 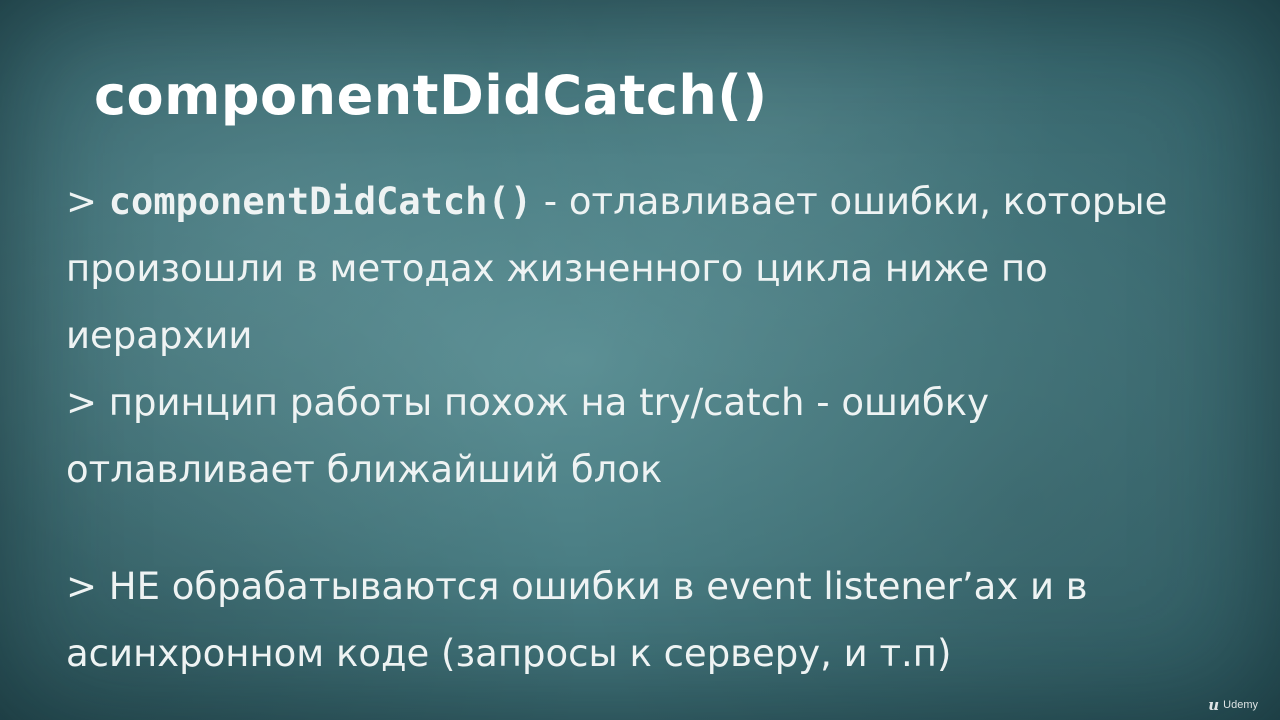 What do you see at coordinates (1240, 705) in the screenshot?
I see `watermark-label: Udemy` at bounding box center [1240, 705].